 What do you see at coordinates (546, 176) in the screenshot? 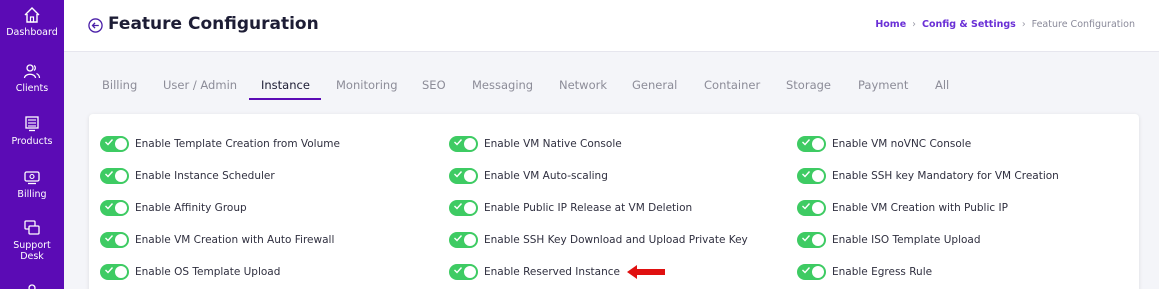
I see `feature-label: Enable VM Auto-scaling` at bounding box center [546, 176].